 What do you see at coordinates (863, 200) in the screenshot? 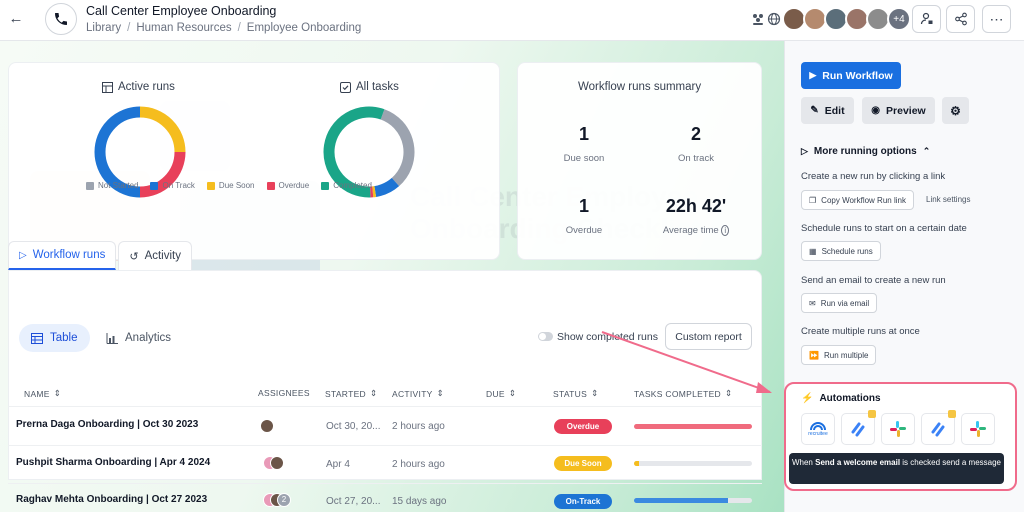
I see `button-label: Copy Workflow Run link` at bounding box center [863, 200].